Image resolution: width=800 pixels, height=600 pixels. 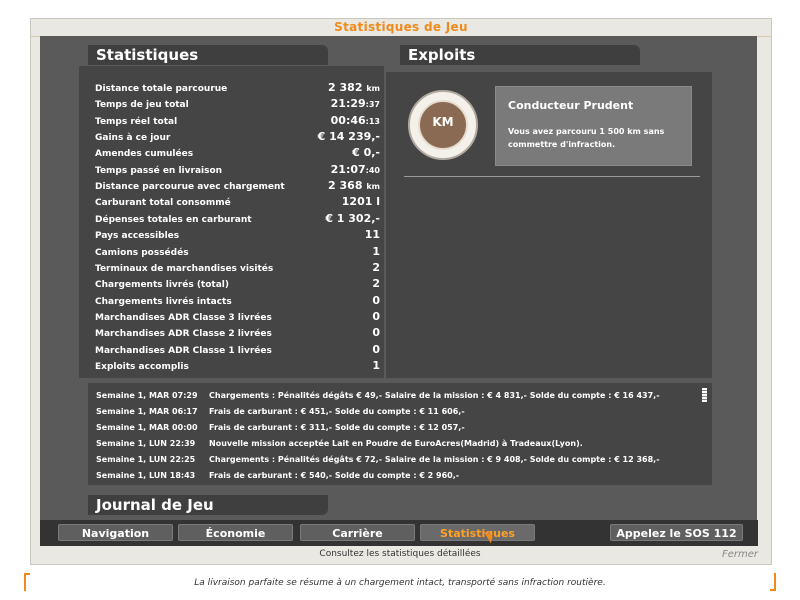 I want to click on stats-value: 2 382 km, so click(x=354, y=87).